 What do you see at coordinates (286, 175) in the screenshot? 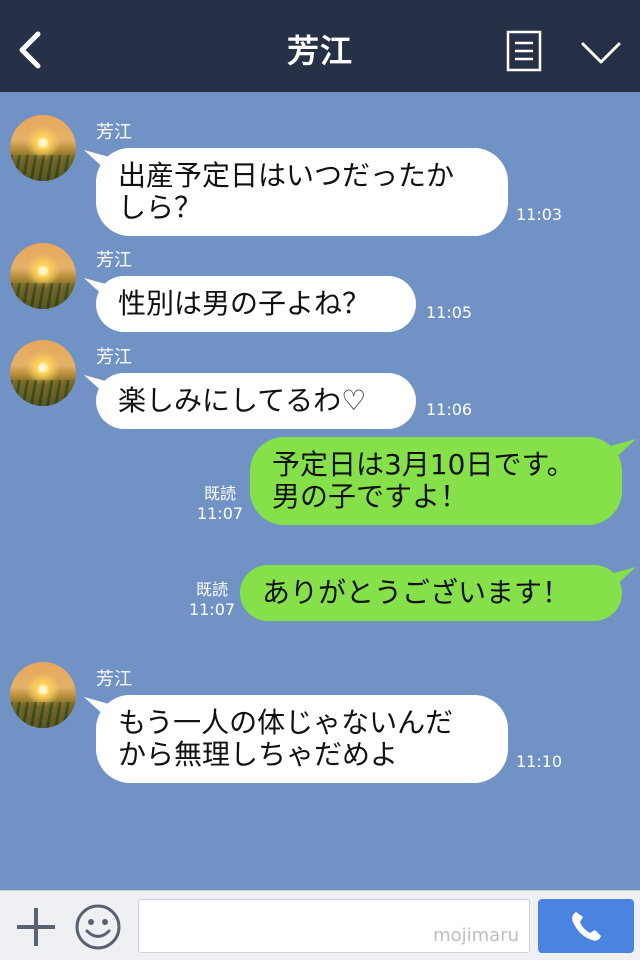
I see `message-text-line: 出産予定日はいつだったか` at bounding box center [286, 175].